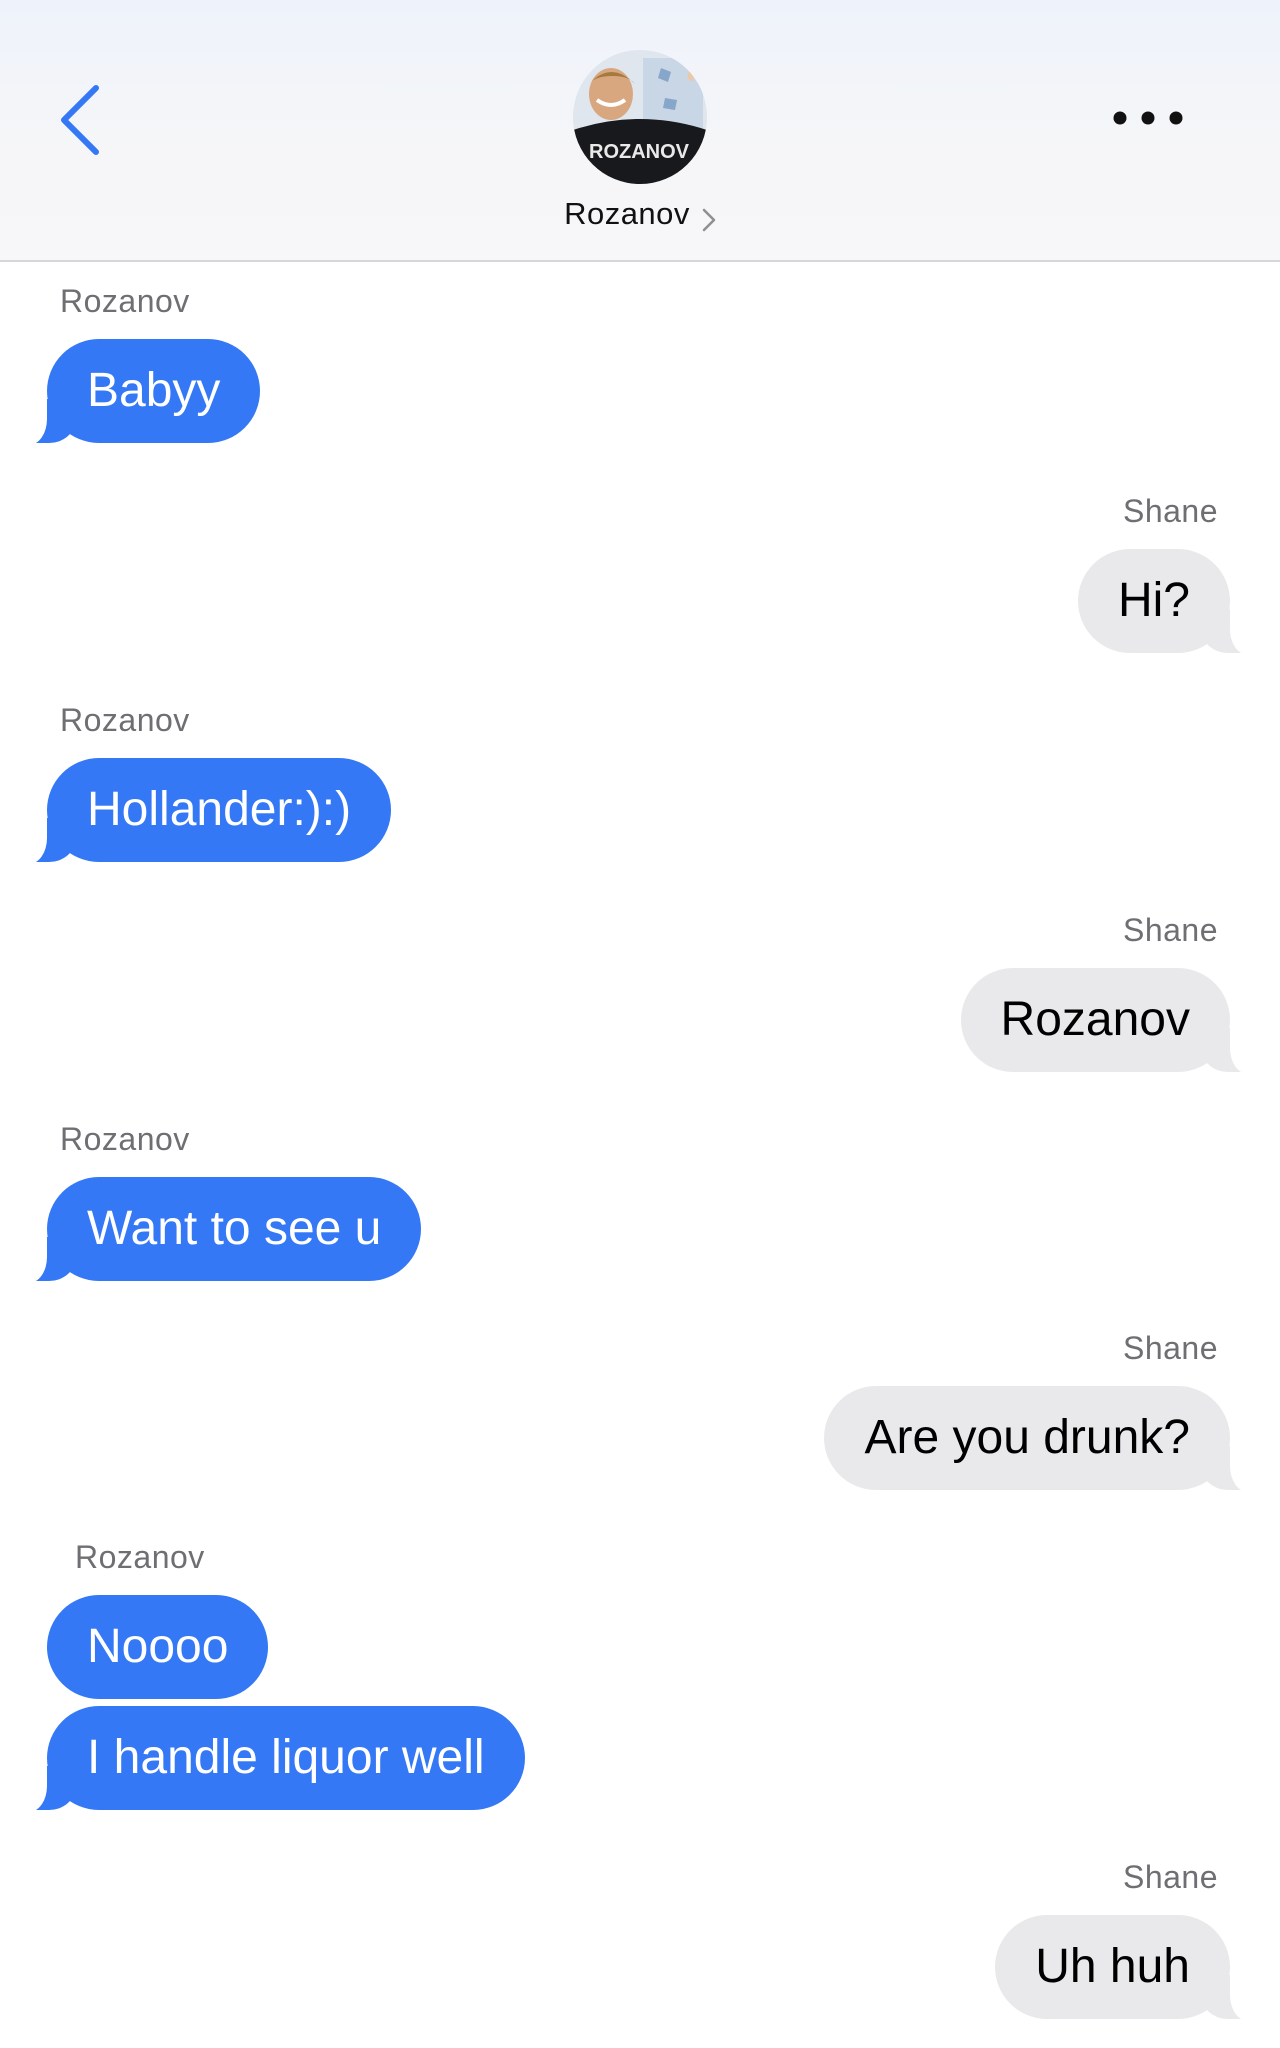  I want to click on outgoing-message-bubble: Uh huh, so click(1127, 1968).